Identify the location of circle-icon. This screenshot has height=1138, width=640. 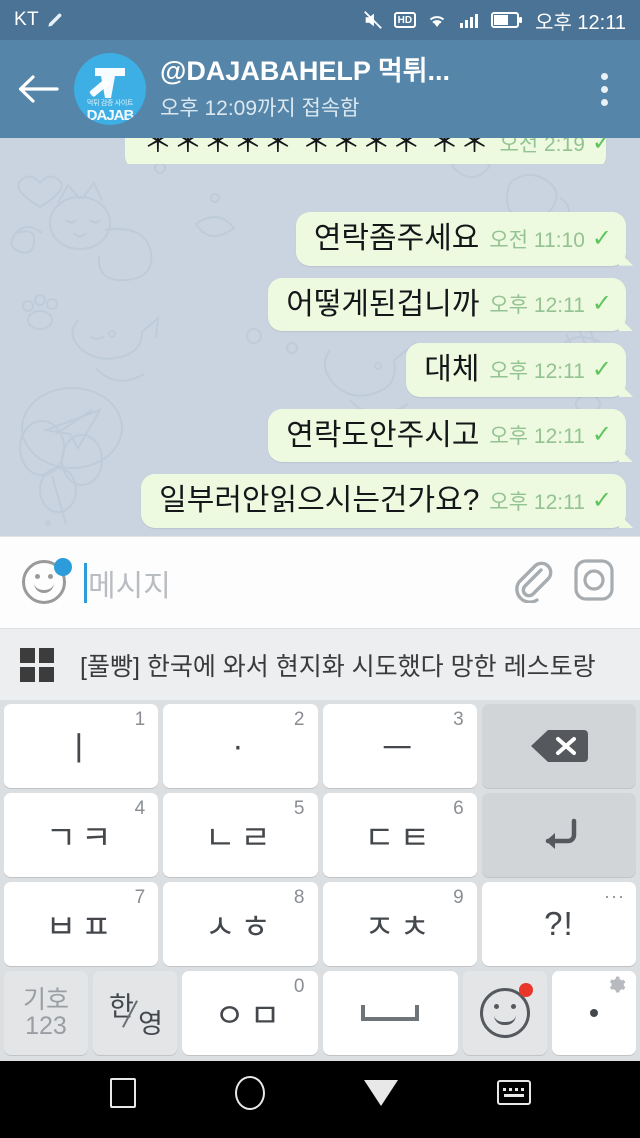
(249, 1092).